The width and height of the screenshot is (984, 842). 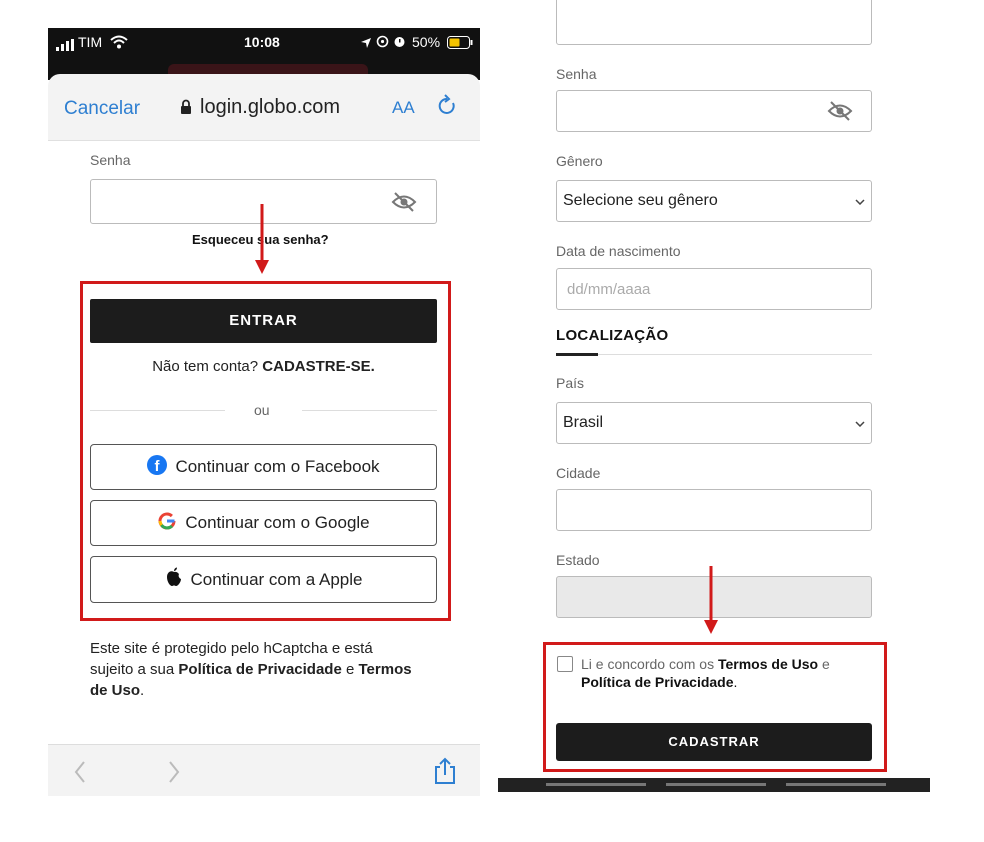 I want to click on register-button: CADASTRAR, so click(x=714, y=742).